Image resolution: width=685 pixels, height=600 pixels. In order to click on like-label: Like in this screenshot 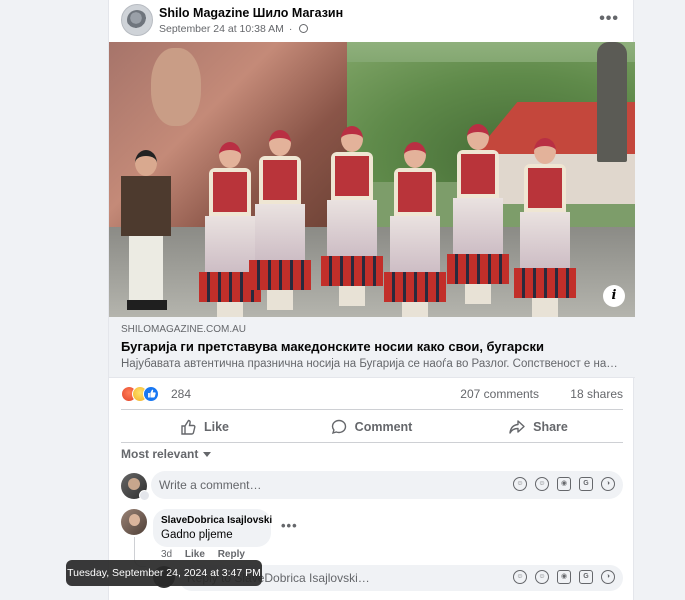, I will do `click(216, 427)`.